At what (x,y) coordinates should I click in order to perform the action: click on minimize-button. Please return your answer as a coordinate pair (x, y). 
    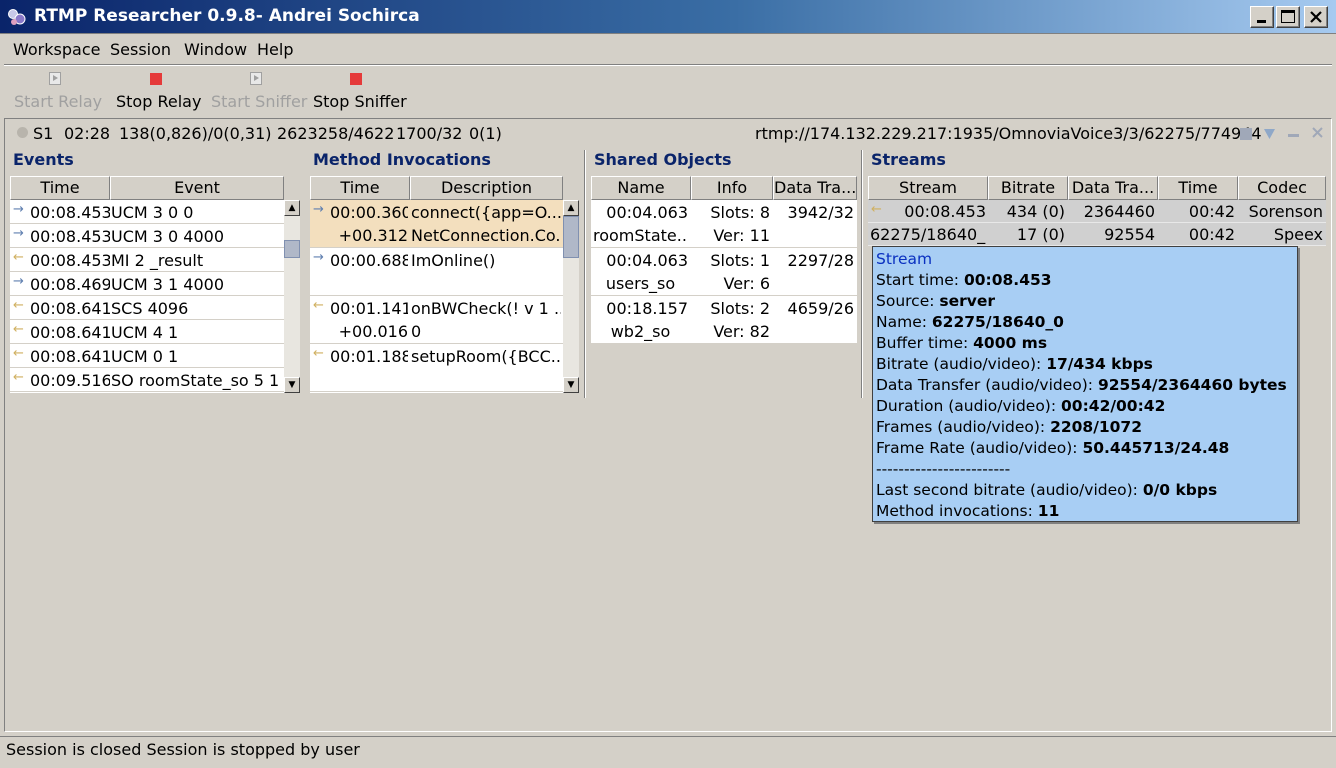
    Looking at the image, I should click on (1262, 17).